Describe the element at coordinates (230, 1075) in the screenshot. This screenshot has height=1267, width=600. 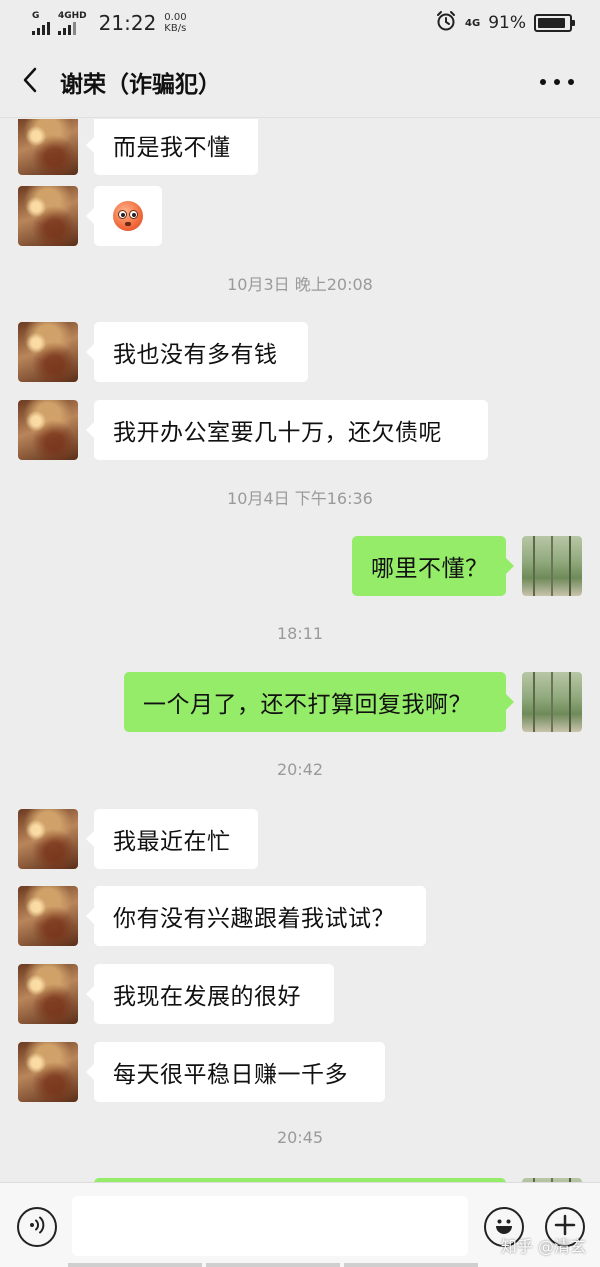
I see `message-text: 每天很平稳日赚一千多` at that location.